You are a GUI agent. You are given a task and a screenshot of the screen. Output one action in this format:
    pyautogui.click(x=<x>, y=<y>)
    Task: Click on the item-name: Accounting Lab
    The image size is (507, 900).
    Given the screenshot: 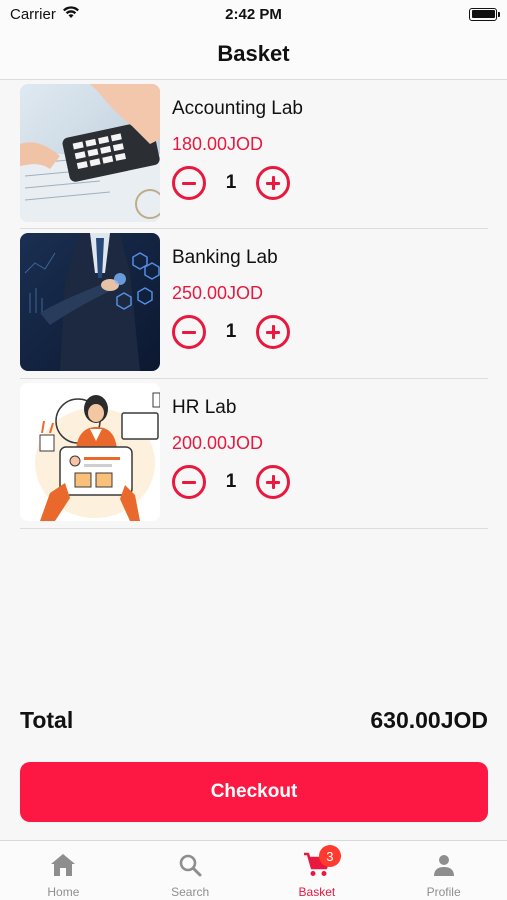 What is the action you would take?
    pyautogui.click(x=237, y=108)
    